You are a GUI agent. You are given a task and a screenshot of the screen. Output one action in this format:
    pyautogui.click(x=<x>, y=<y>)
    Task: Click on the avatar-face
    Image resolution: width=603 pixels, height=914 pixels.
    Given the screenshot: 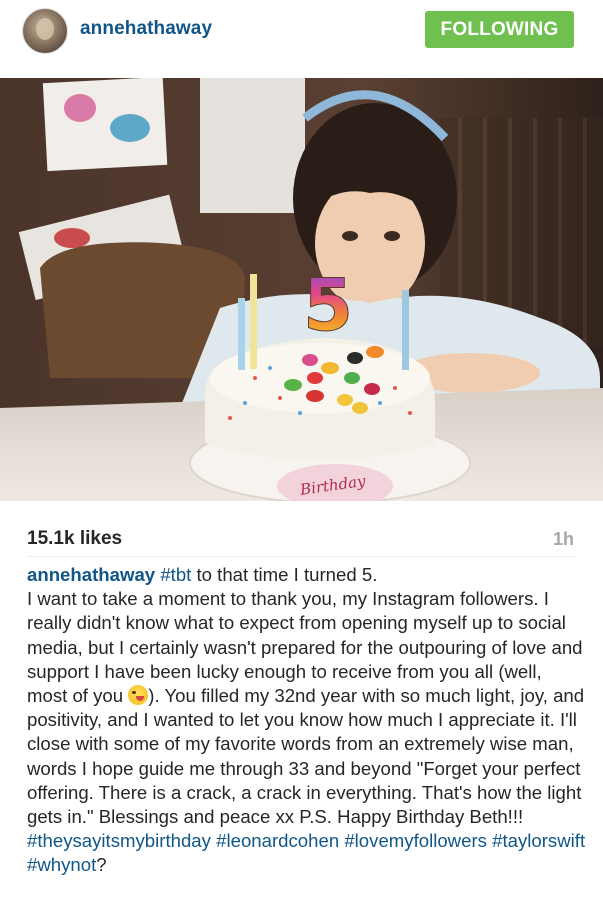 What is the action you would take?
    pyautogui.click(x=45, y=29)
    